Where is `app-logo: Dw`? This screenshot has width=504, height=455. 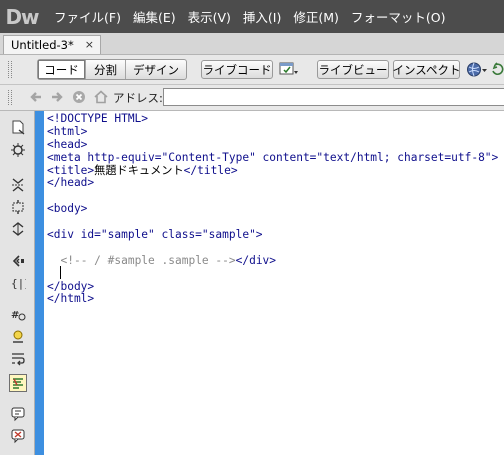
app-logo: Dw is located at coordinates (22, 16).